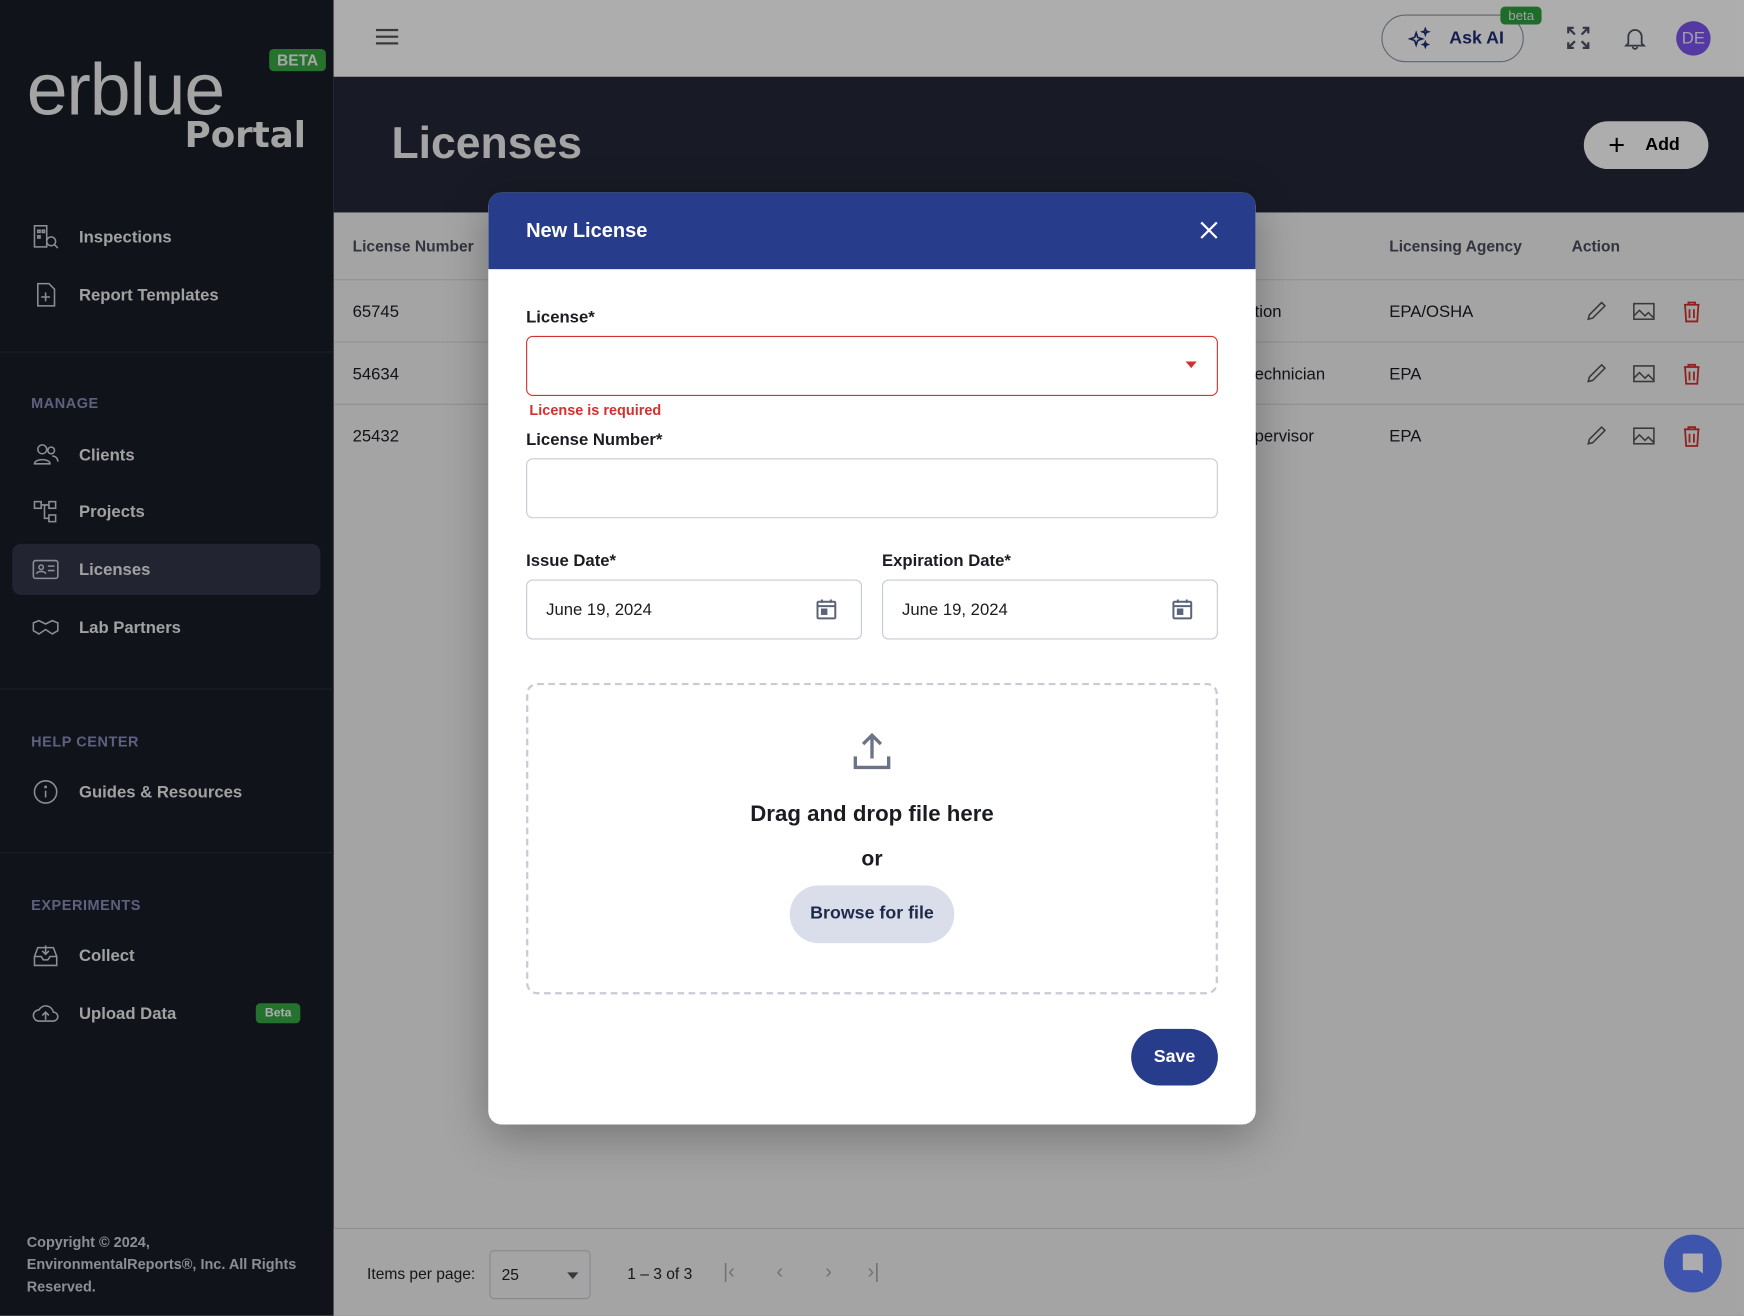 The image size is (1744, 1316). What do you see at coordinates (694, 609) in the screenshot?
I see `issue-date-input: June 19, 2024` at bounding box center [694, 609].